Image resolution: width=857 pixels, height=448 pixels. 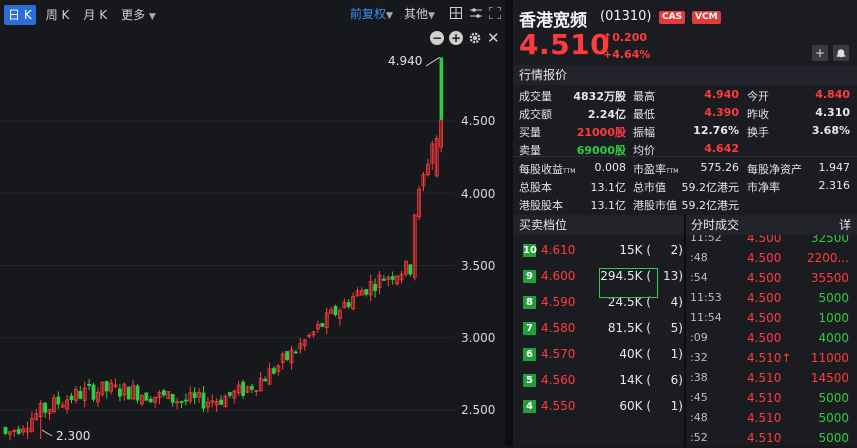 I want to click on bell-alert-icon, so click(x=841, y=53).